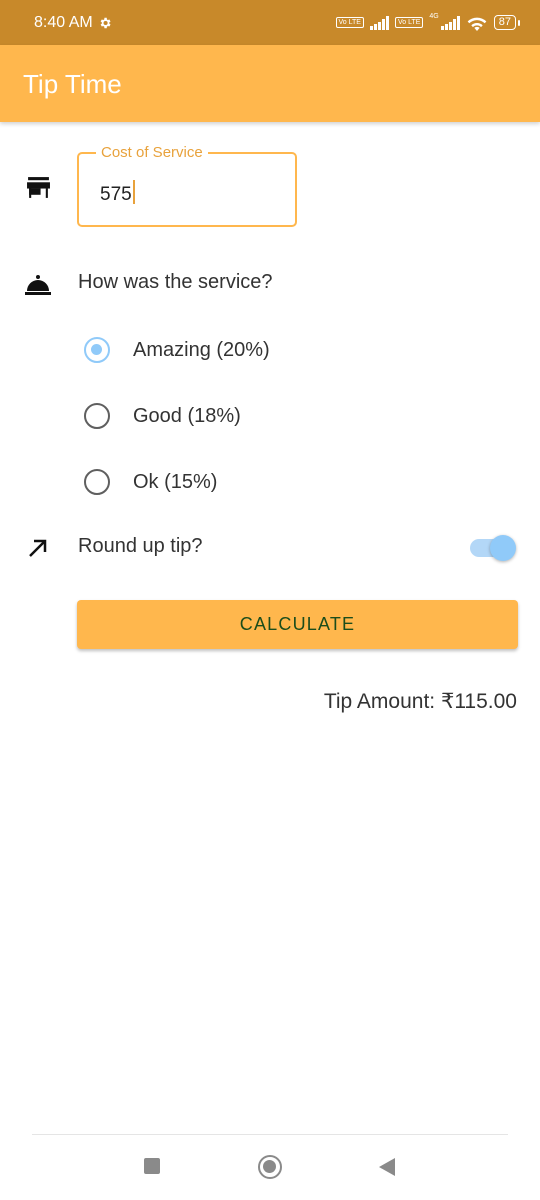  Describe the element at coordinates (72, 84) in the screenshot. I see `app-title: Tip Time` at that location.